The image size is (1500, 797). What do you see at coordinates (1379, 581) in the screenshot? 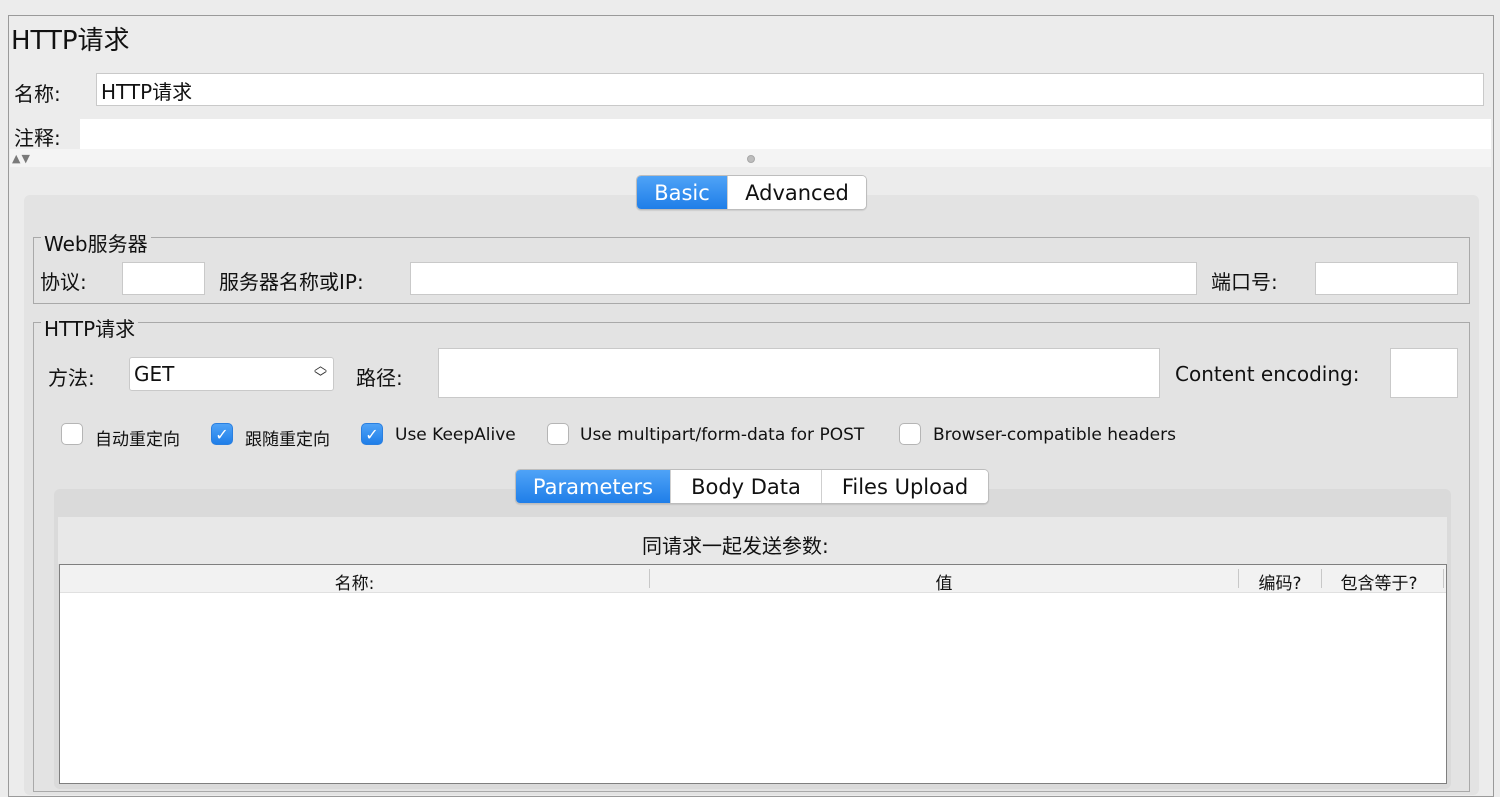
I see `column-header-include-equals: 包含等于?` at bounding box center [1379, 581].